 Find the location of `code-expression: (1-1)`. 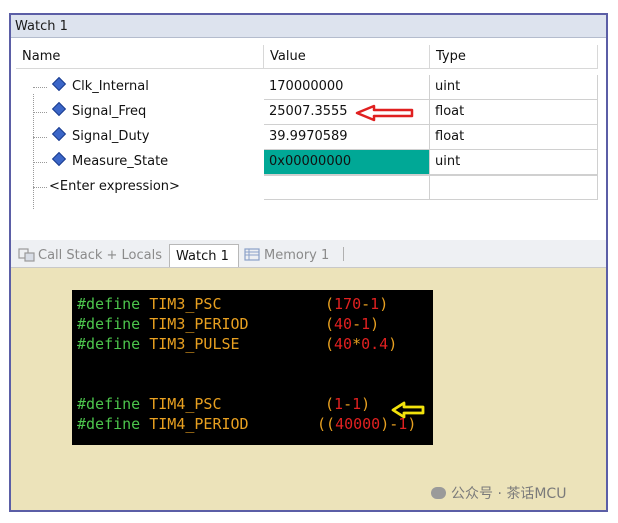

code-expression: (1-1) is located at coordinates (347, 404).